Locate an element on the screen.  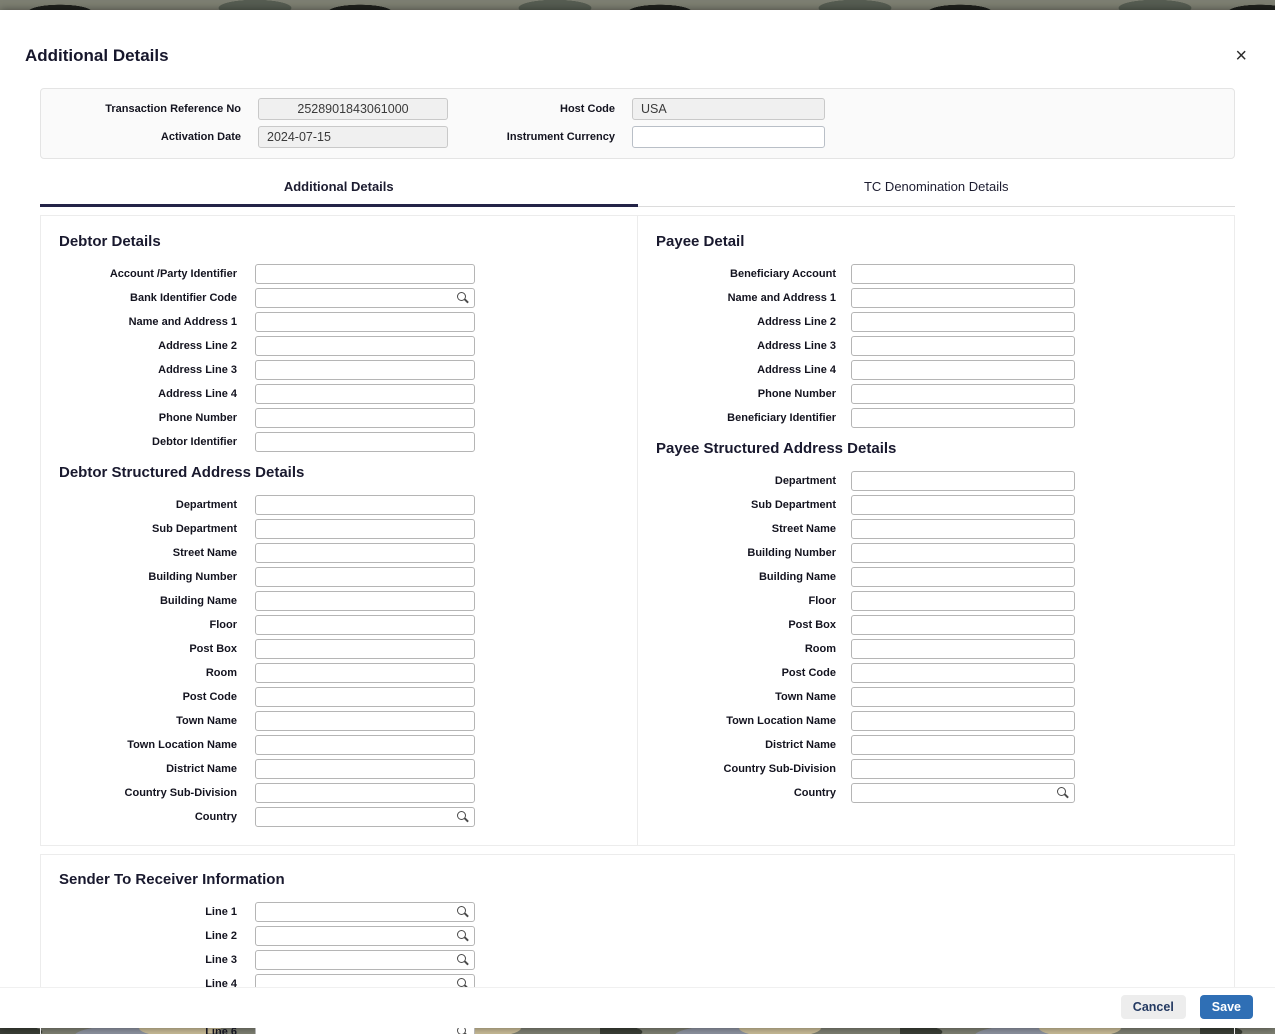
field-row: Department is located at coordinates (339, 505).